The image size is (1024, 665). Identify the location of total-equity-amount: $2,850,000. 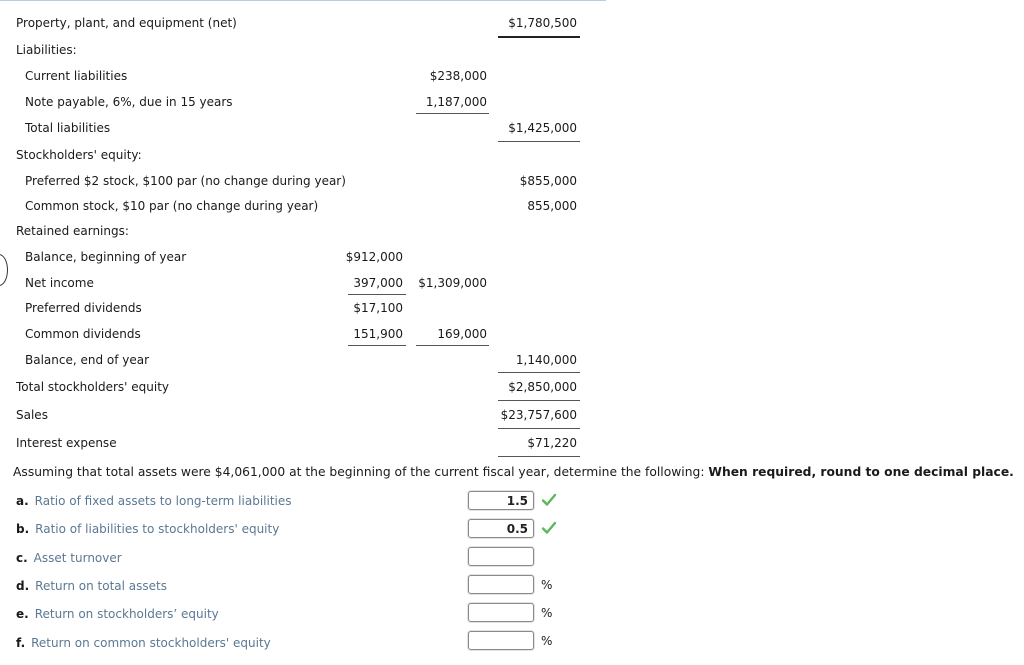
(542, 387).